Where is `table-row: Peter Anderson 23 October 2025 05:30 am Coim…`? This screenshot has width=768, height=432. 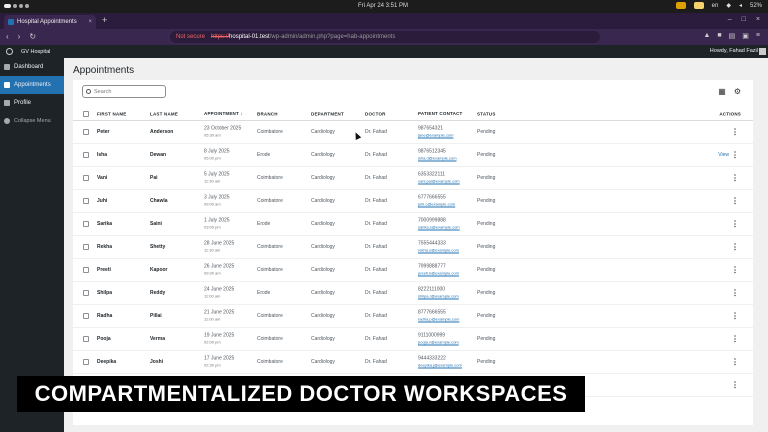 table-row: Peter Anderson 23 October 2025 05:30 am Coim… is located at coordinates (413, 132).